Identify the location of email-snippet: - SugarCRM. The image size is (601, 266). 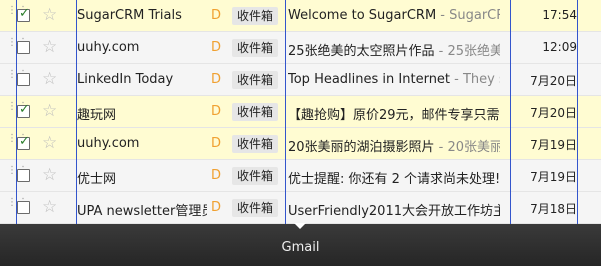
(470, 15).